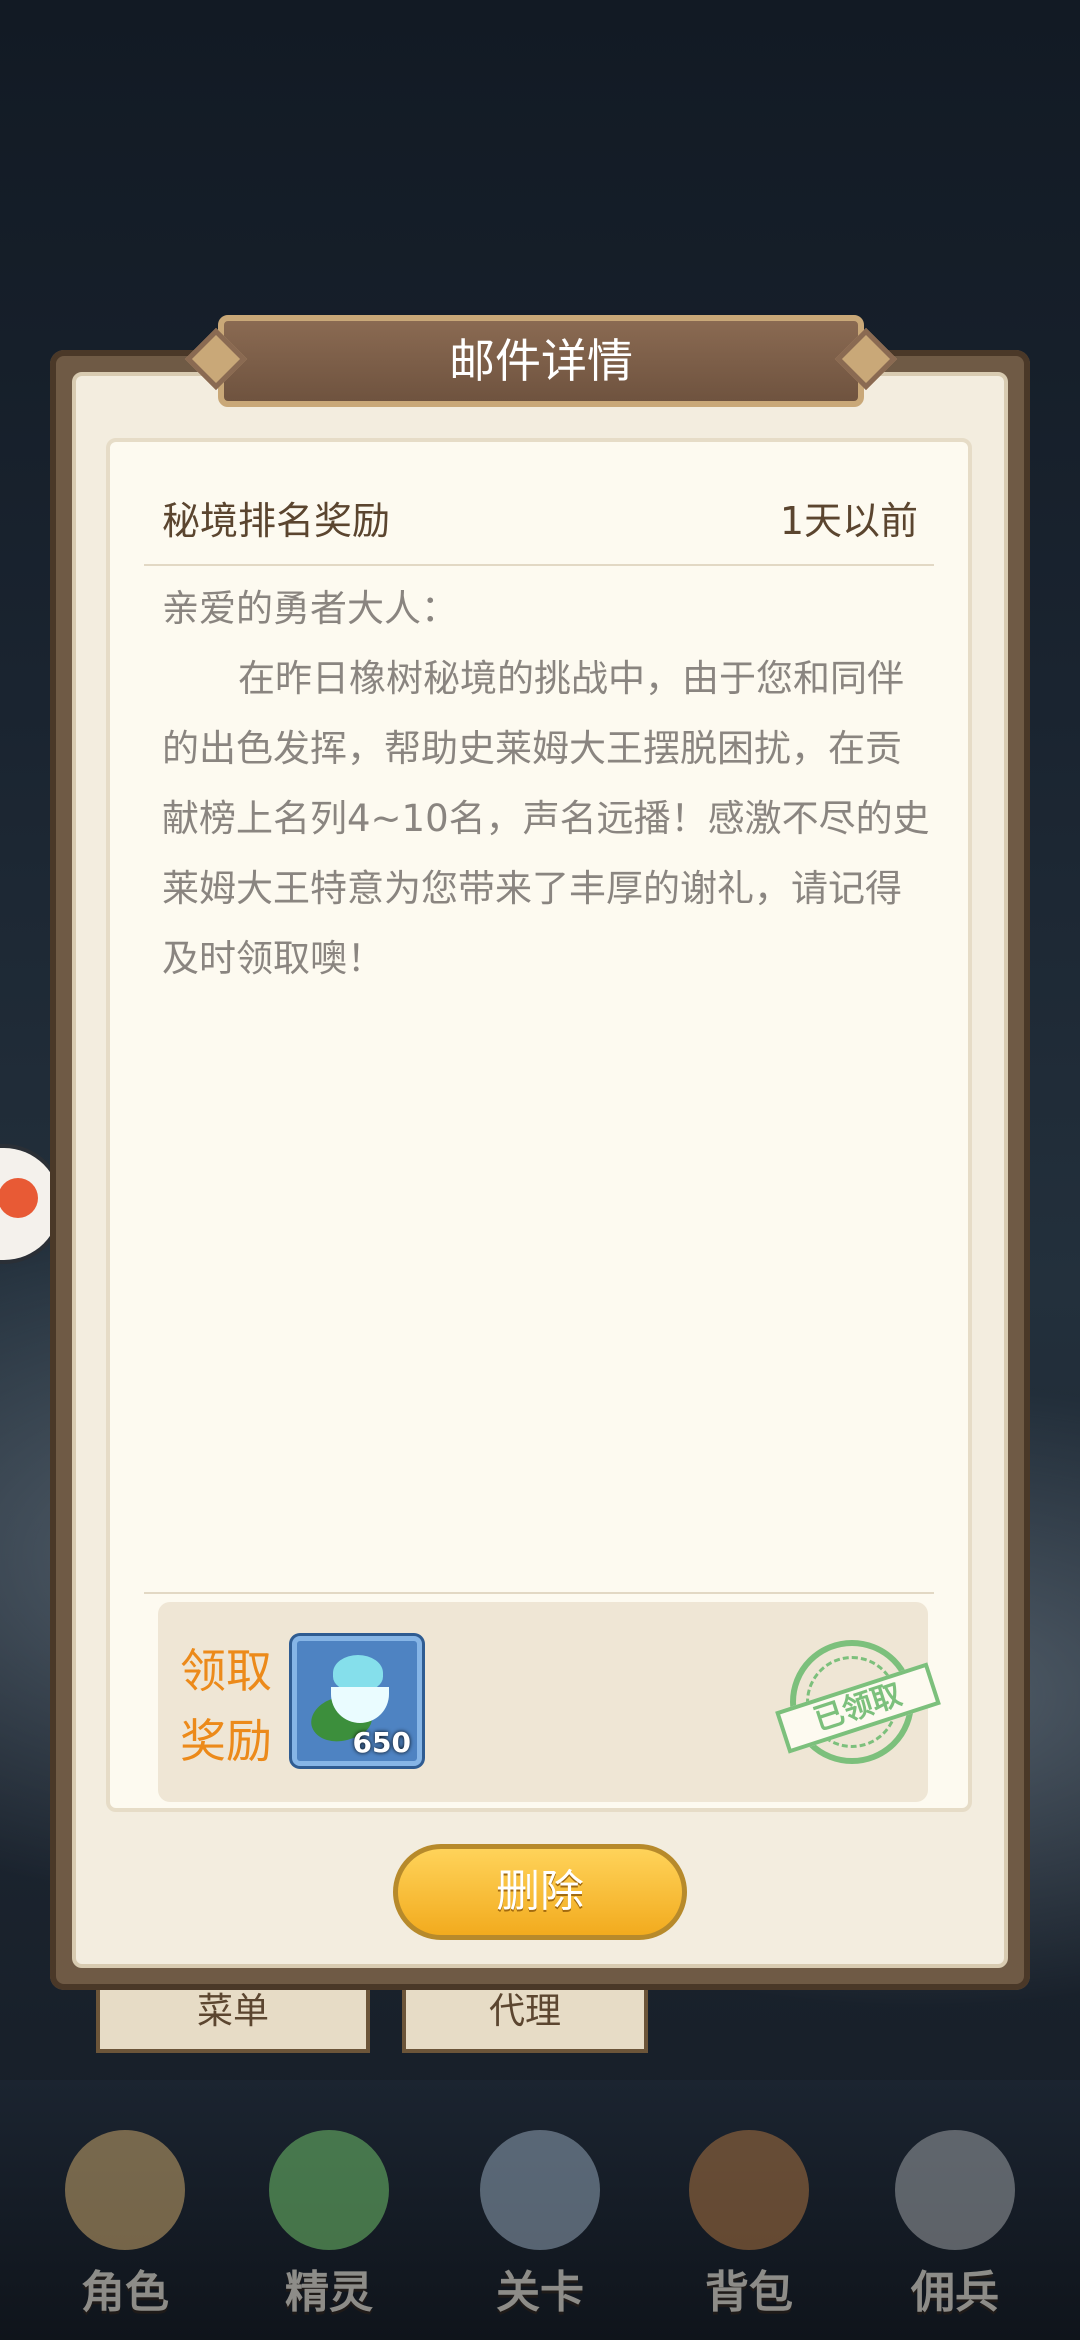  I want to click on nav-label: 背包, so click(749, 2292).